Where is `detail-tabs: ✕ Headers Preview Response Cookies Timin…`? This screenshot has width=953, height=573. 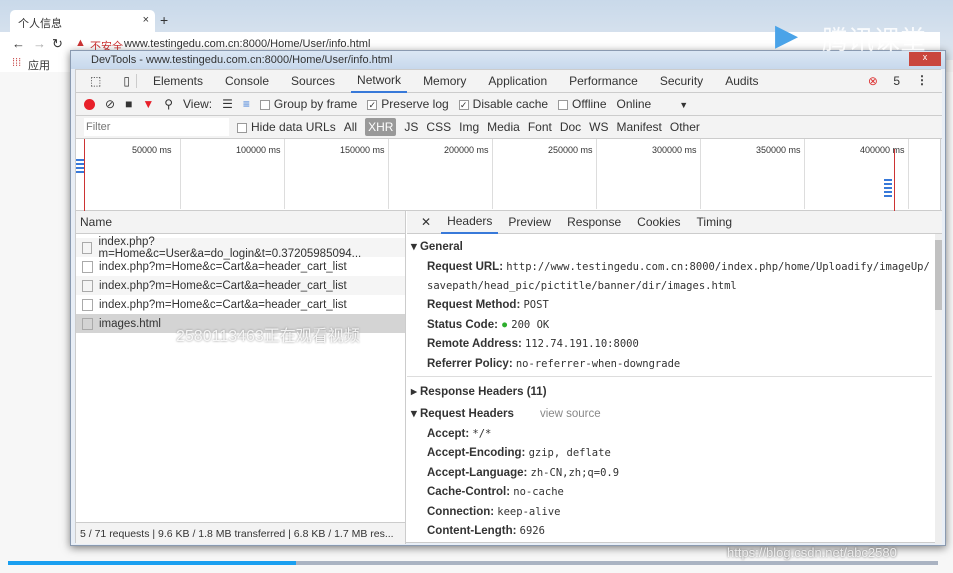 detail-tabs: ✕ Headers Preview Response Cookies Timin… is located at coordinates (674, 222).